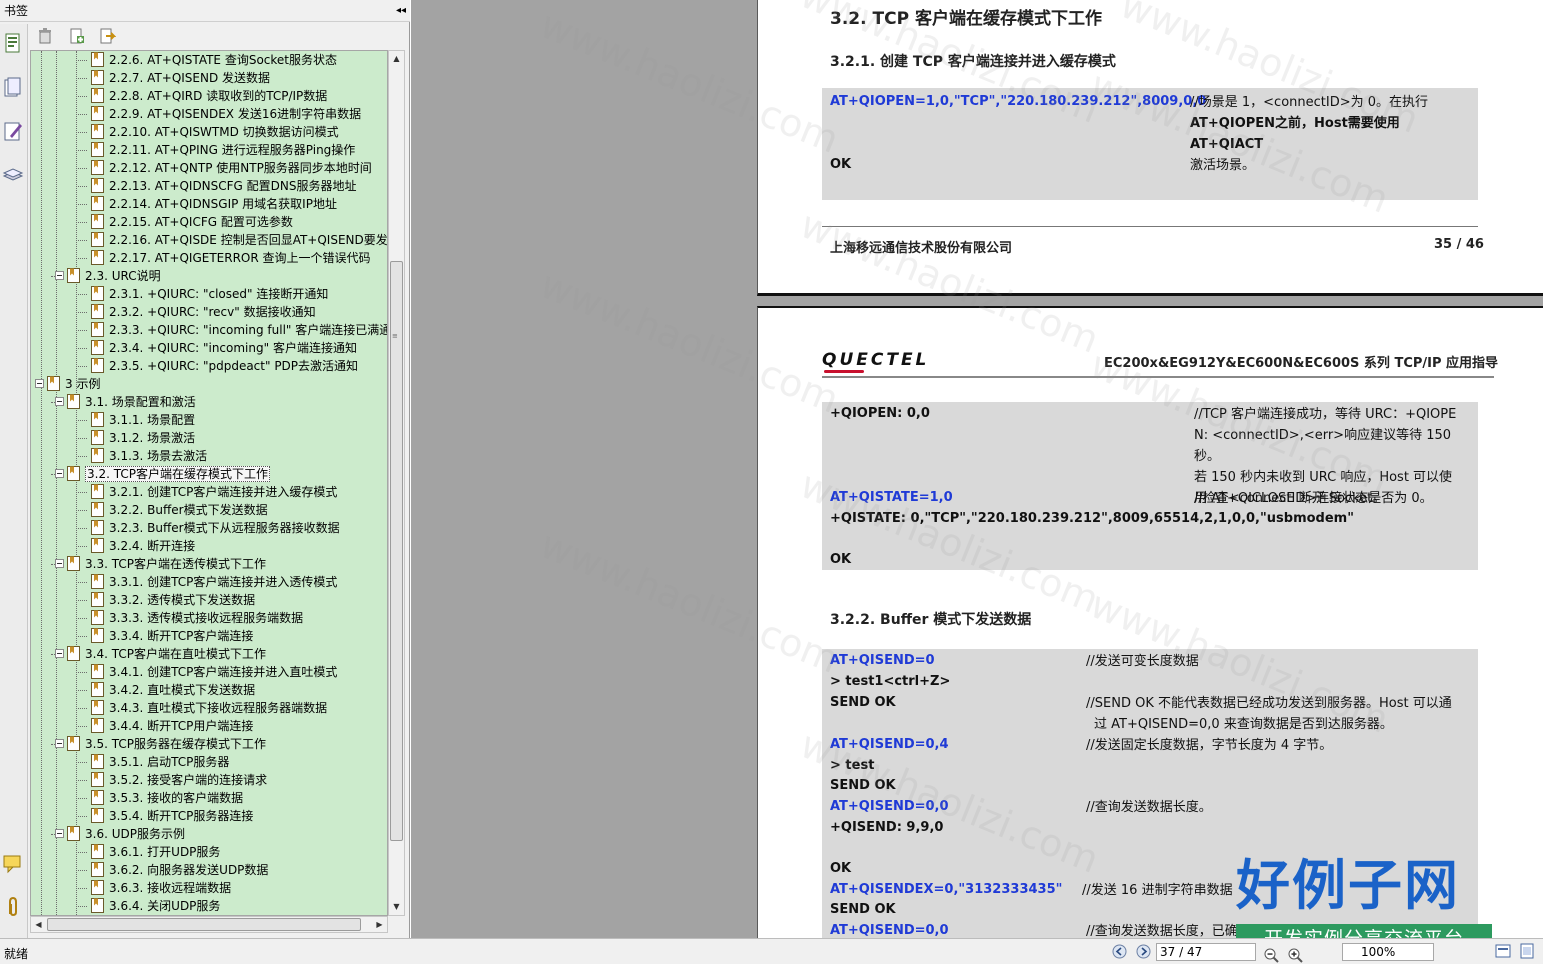 This screenshot has width=1543, height=964. What do you see at coordinates (77, 36) in the screenshot?
I see `bookmark-add-icon` at bounding box center [77, 36].